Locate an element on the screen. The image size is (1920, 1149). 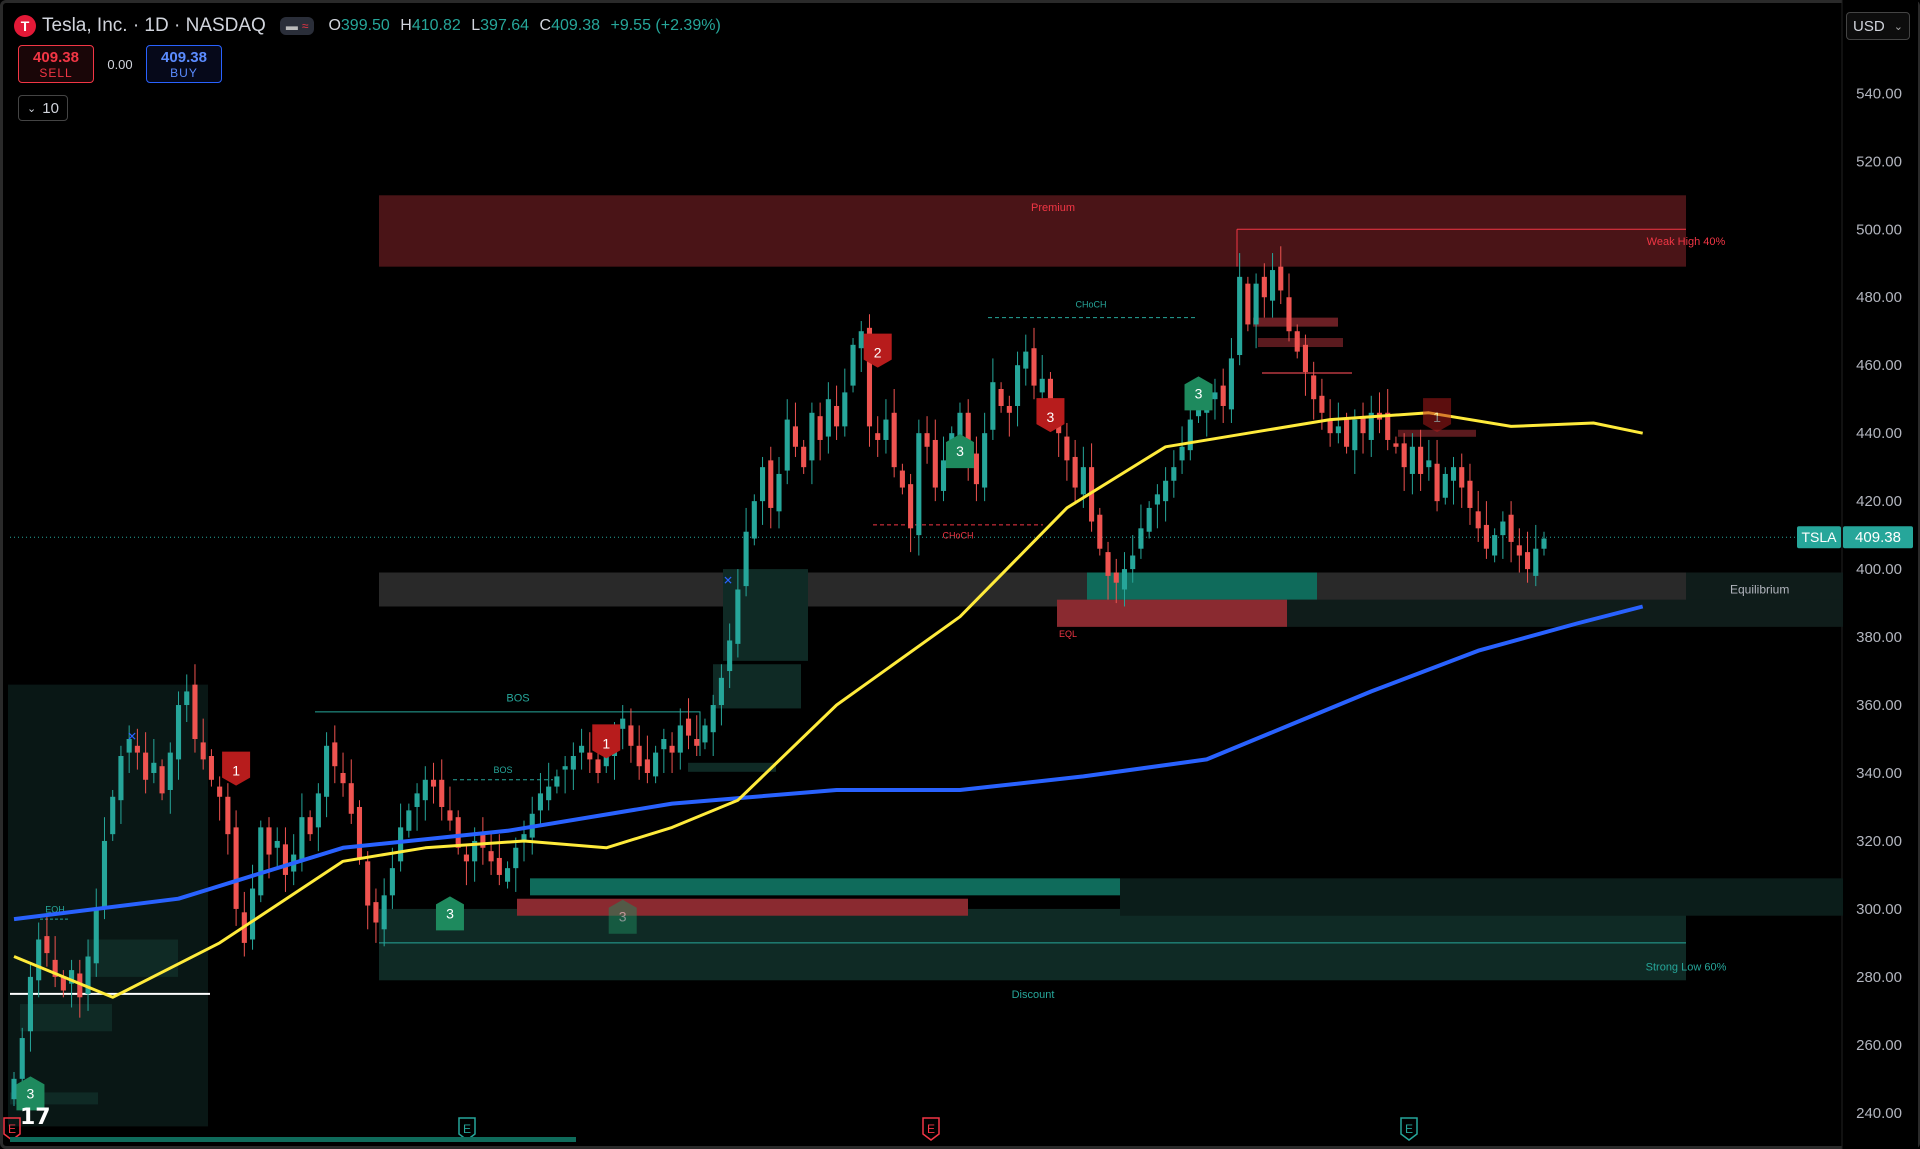
supply-block is located at coordinates (1295, 322).